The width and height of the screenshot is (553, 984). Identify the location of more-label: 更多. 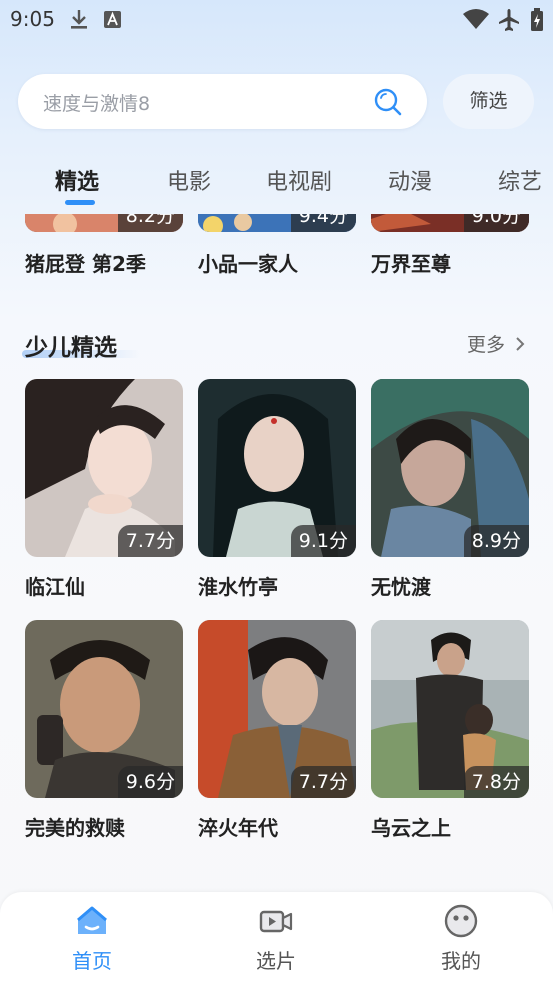
(485, 345).